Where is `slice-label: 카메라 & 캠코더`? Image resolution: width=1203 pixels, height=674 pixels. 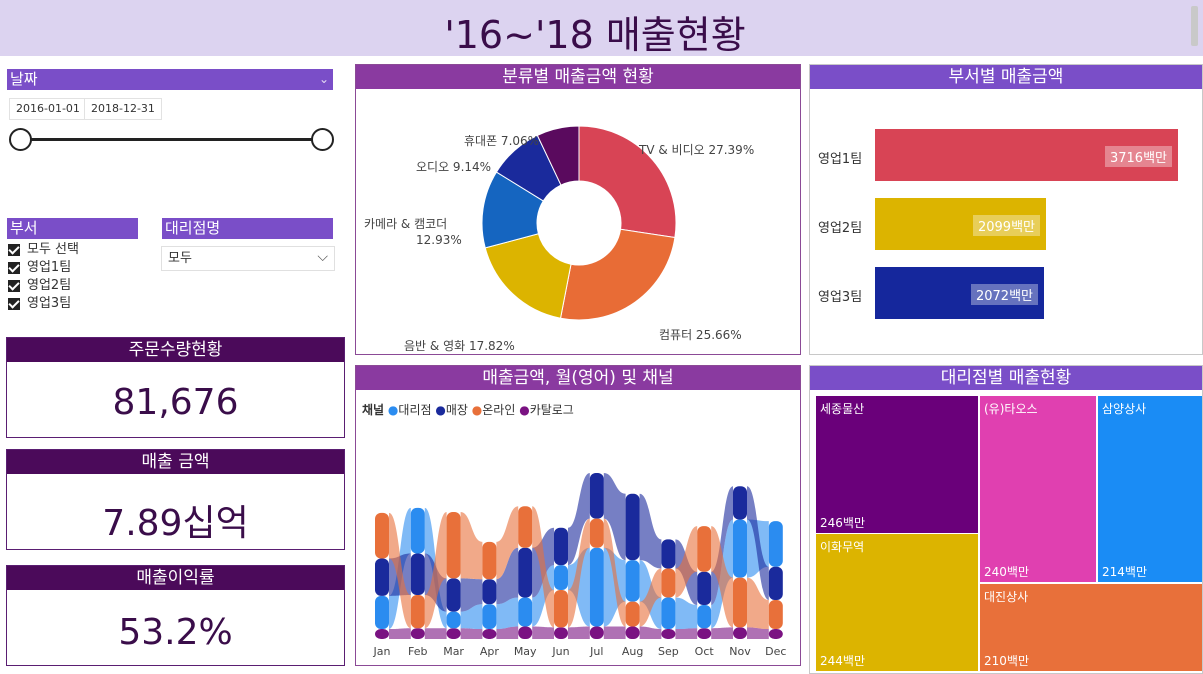
slice-label: 카메라 & 캠코더 is located at coordinates (405, 224).